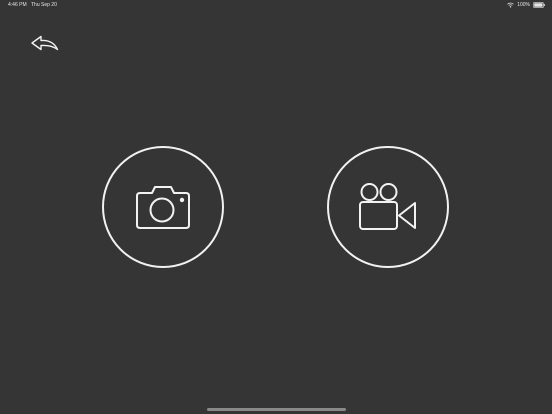  I want to click on photo-capture-button, so click(163, 207).